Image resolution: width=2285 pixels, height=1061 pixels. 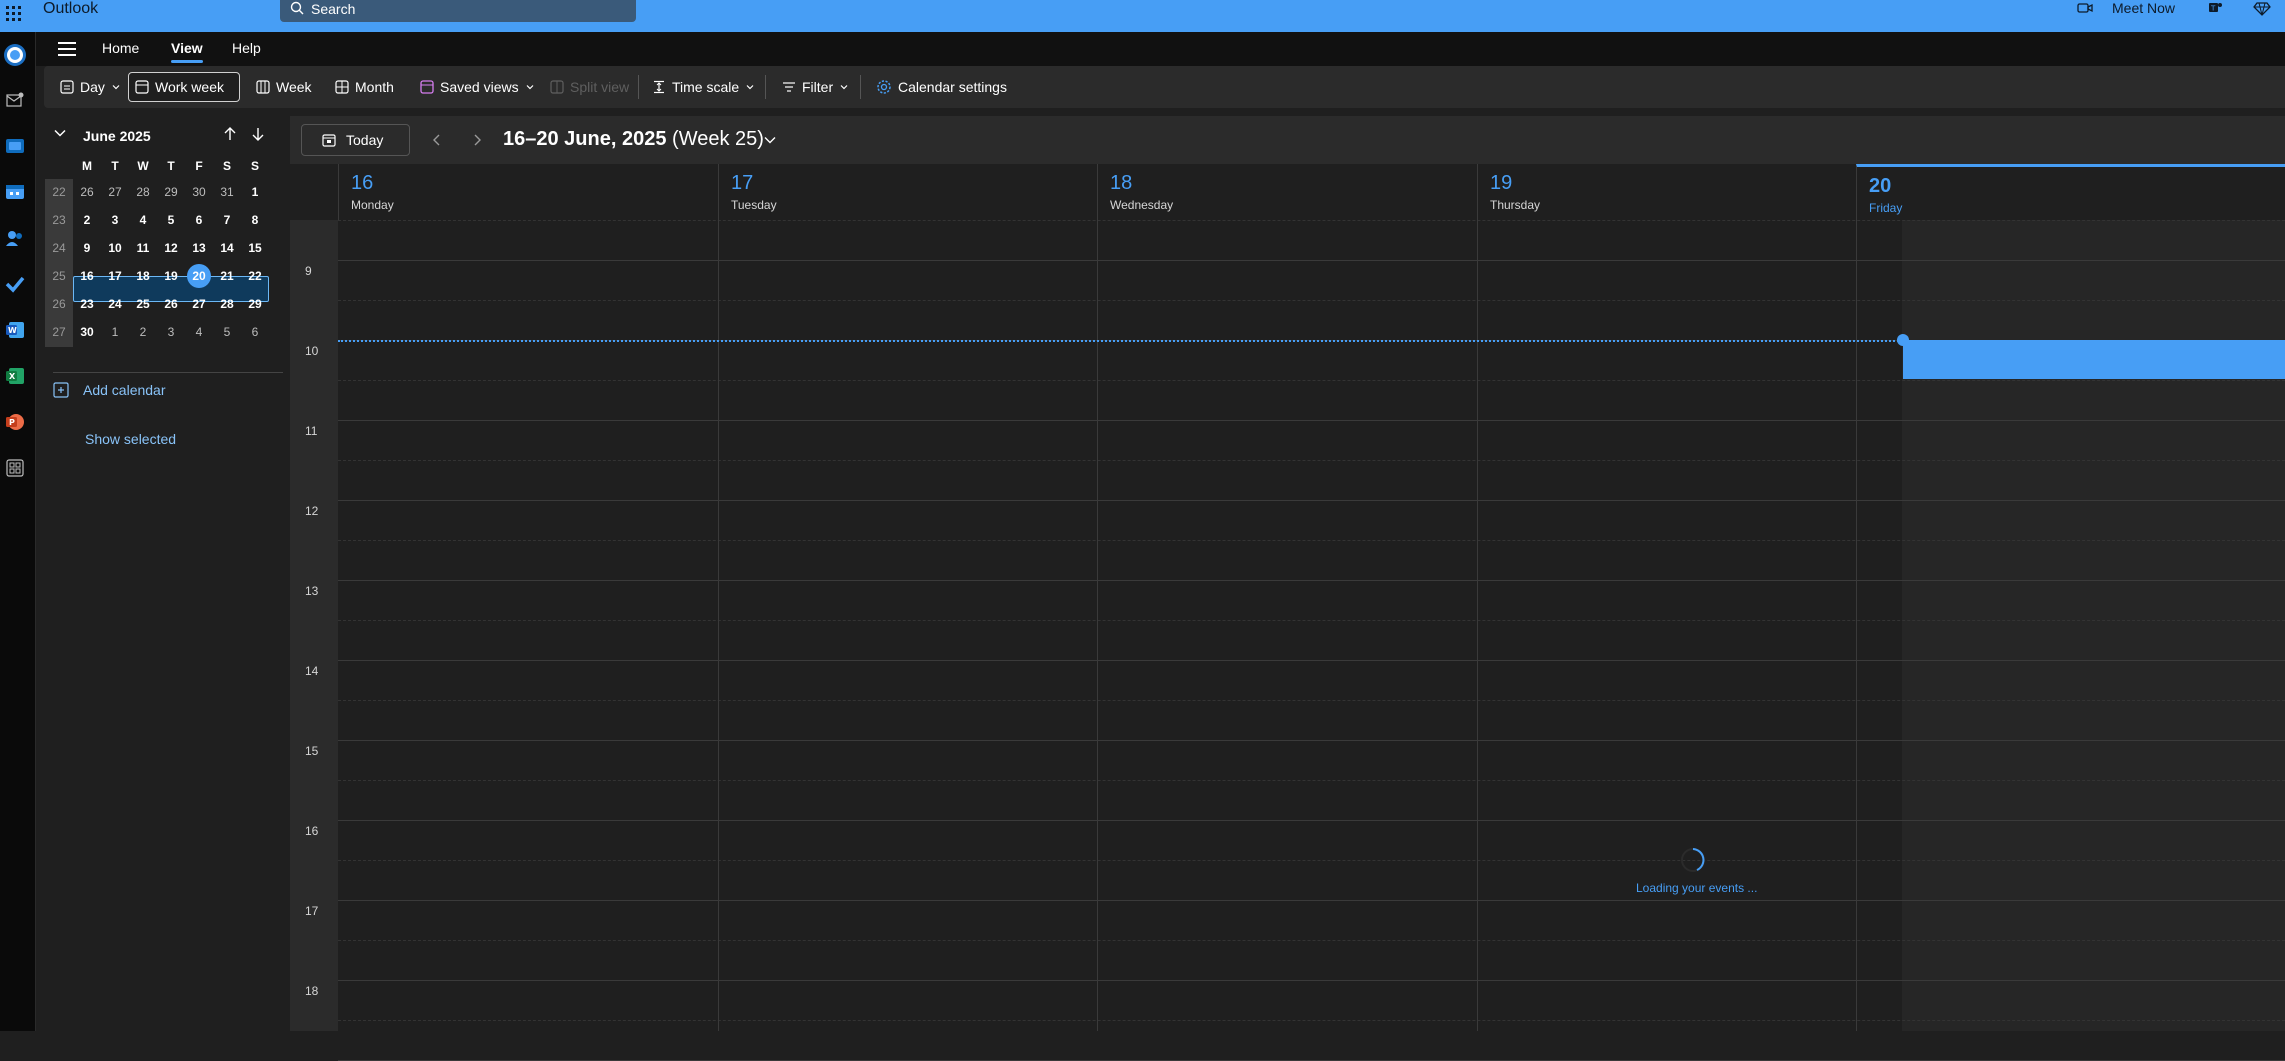 What do you see at coordinates (255, 220) in the screenshot?
I see `mini-calendar-day: 8` at bounding box center [255, 220].